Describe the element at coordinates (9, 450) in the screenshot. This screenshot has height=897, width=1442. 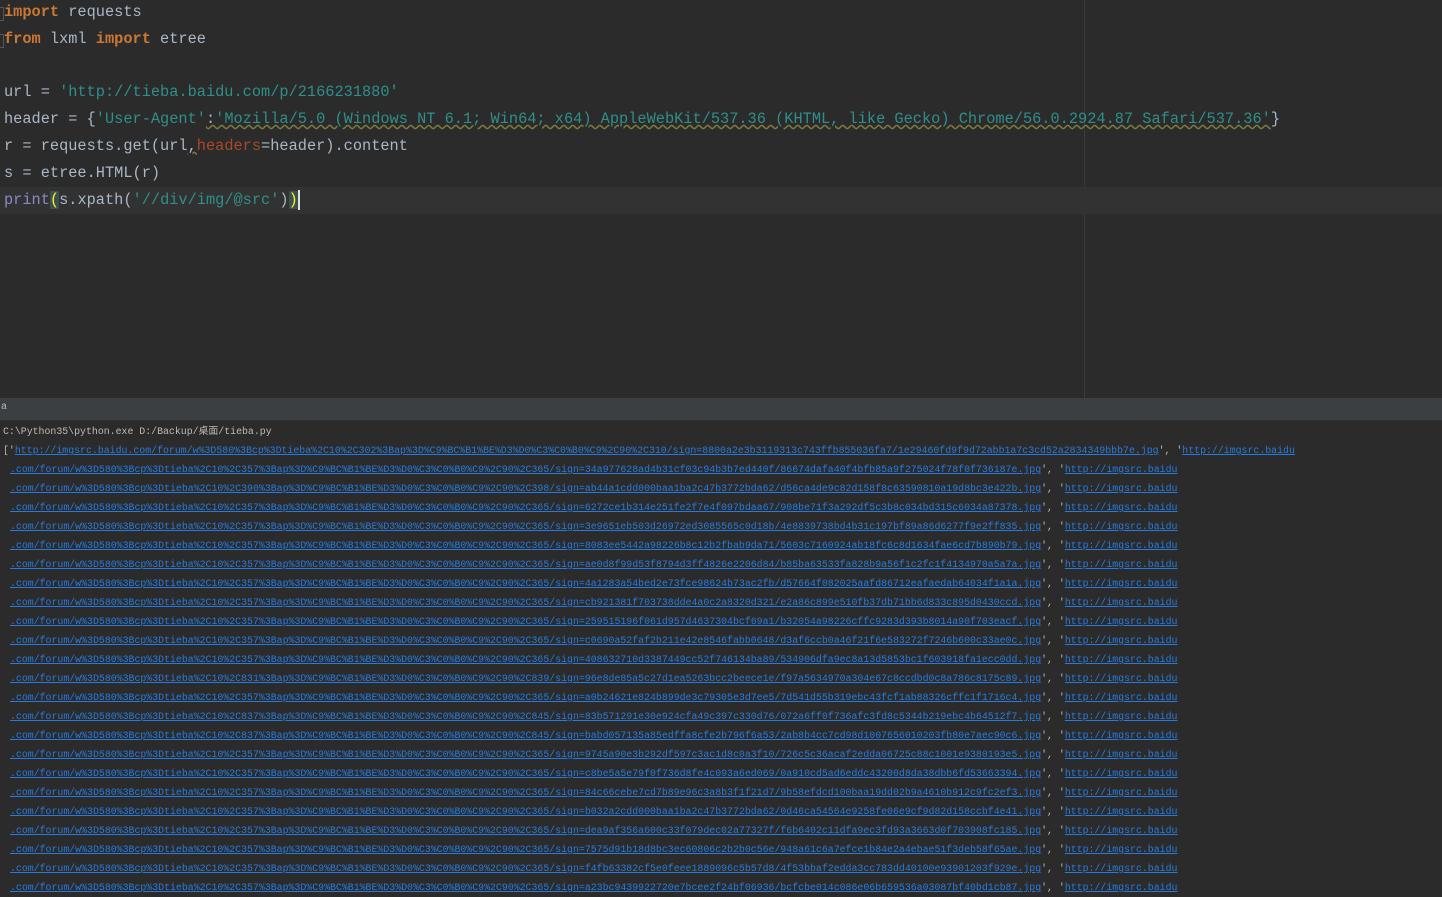
I see `output-text: ['` at that location.